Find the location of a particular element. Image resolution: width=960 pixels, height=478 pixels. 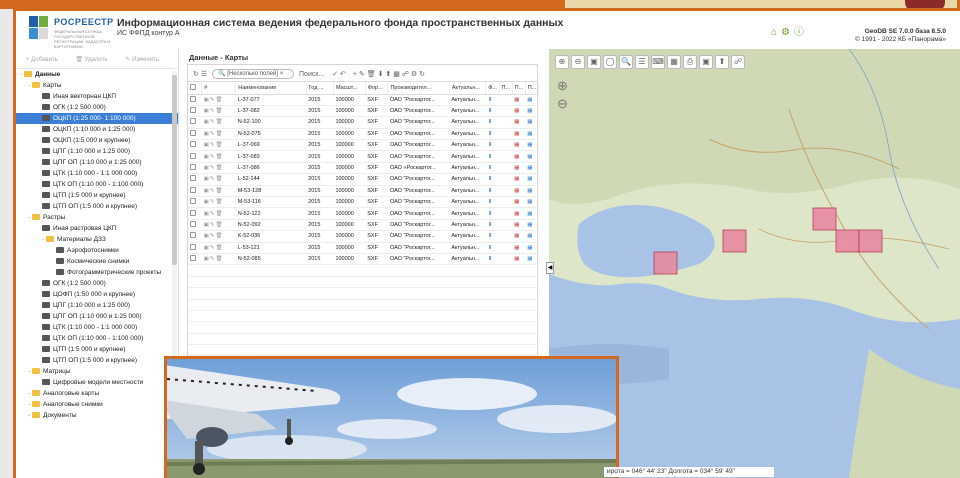

tree-item: ОГК (1:2 500 000) is located at coordinates (97, 107).